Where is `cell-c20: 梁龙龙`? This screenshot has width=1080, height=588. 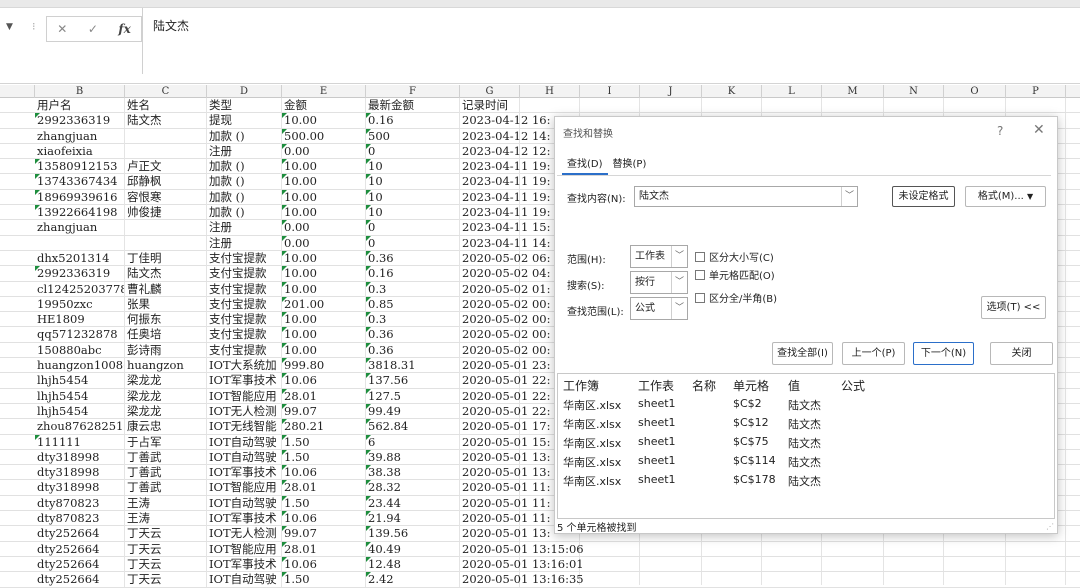
cell-c20: 梁龙龙 is located at coordinates (166, 396).